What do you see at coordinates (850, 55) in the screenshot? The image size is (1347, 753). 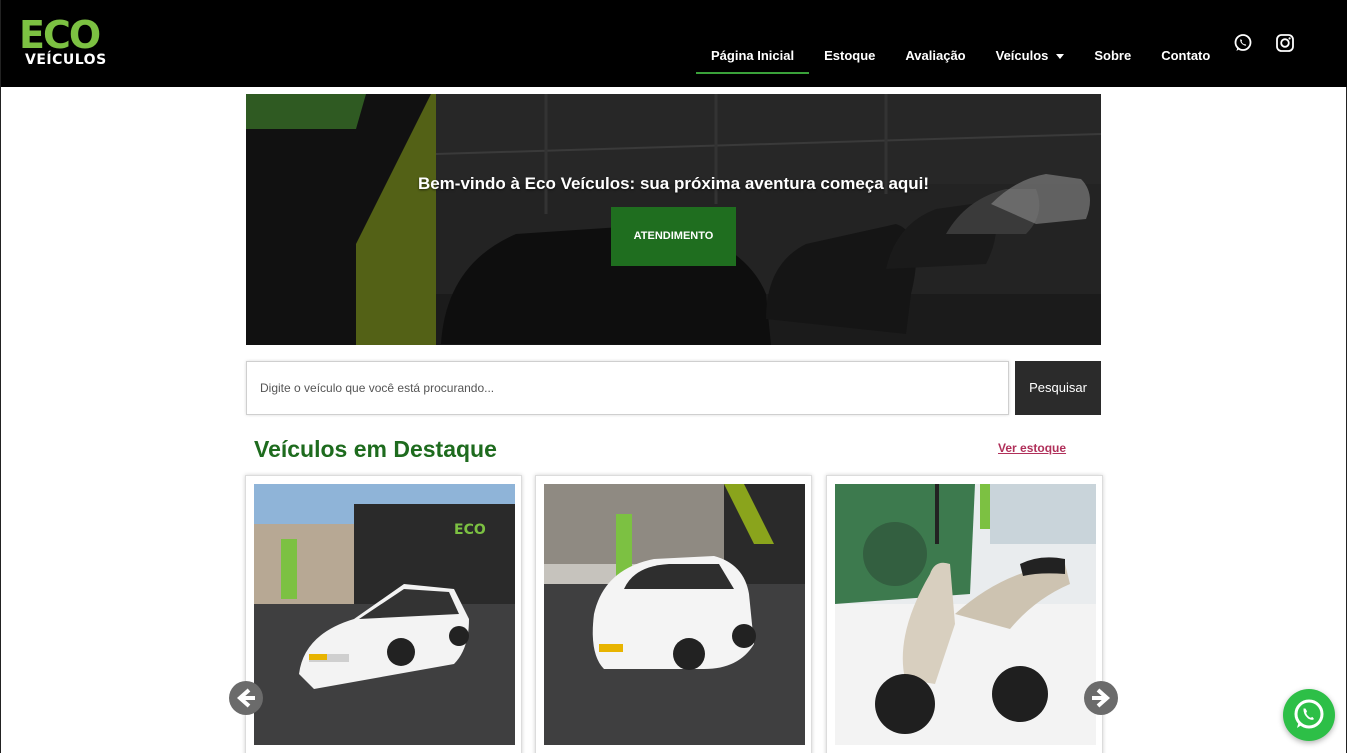 I see `nav-item-label: Estoque` at bounding box center [850, 55].